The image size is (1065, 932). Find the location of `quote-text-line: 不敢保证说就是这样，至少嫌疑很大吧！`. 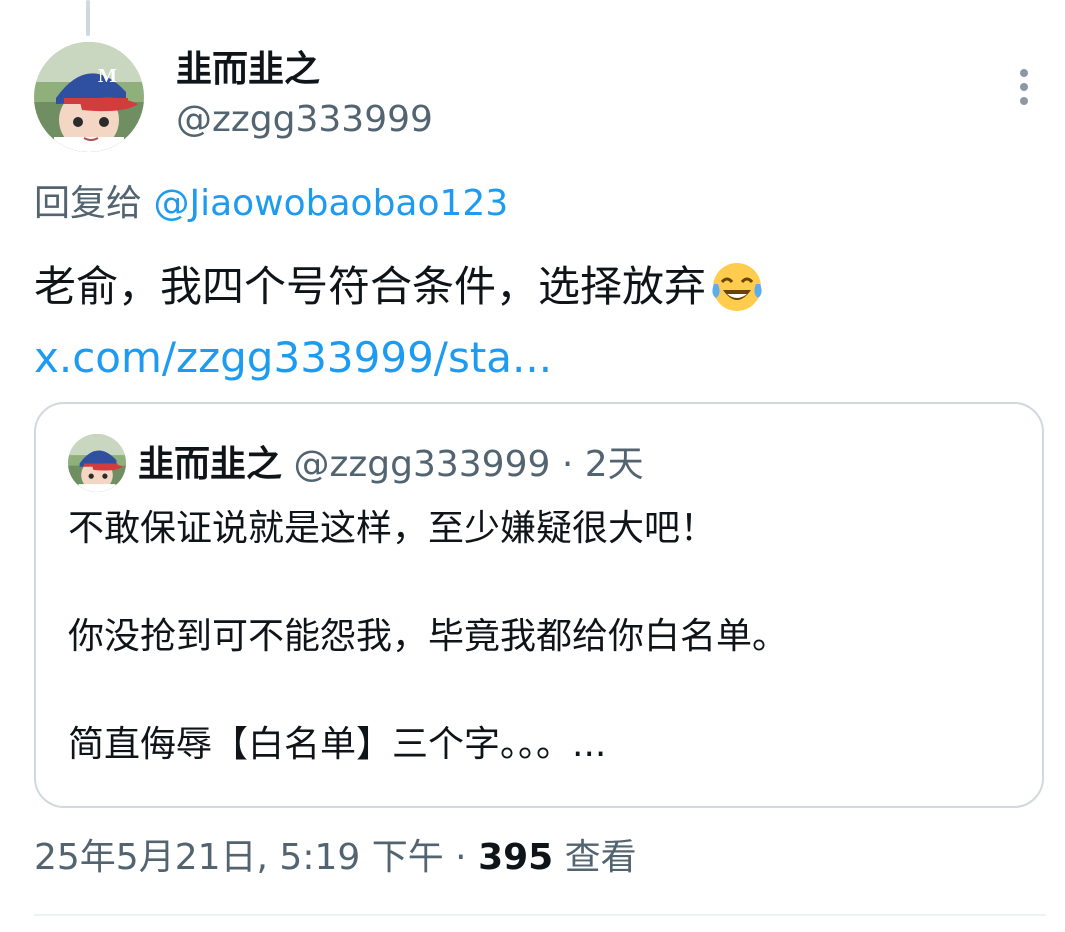

quote-text-line: 不敢保证说就是这样，至少嫌疑很大吧！ is located at coordinates (392, 528).